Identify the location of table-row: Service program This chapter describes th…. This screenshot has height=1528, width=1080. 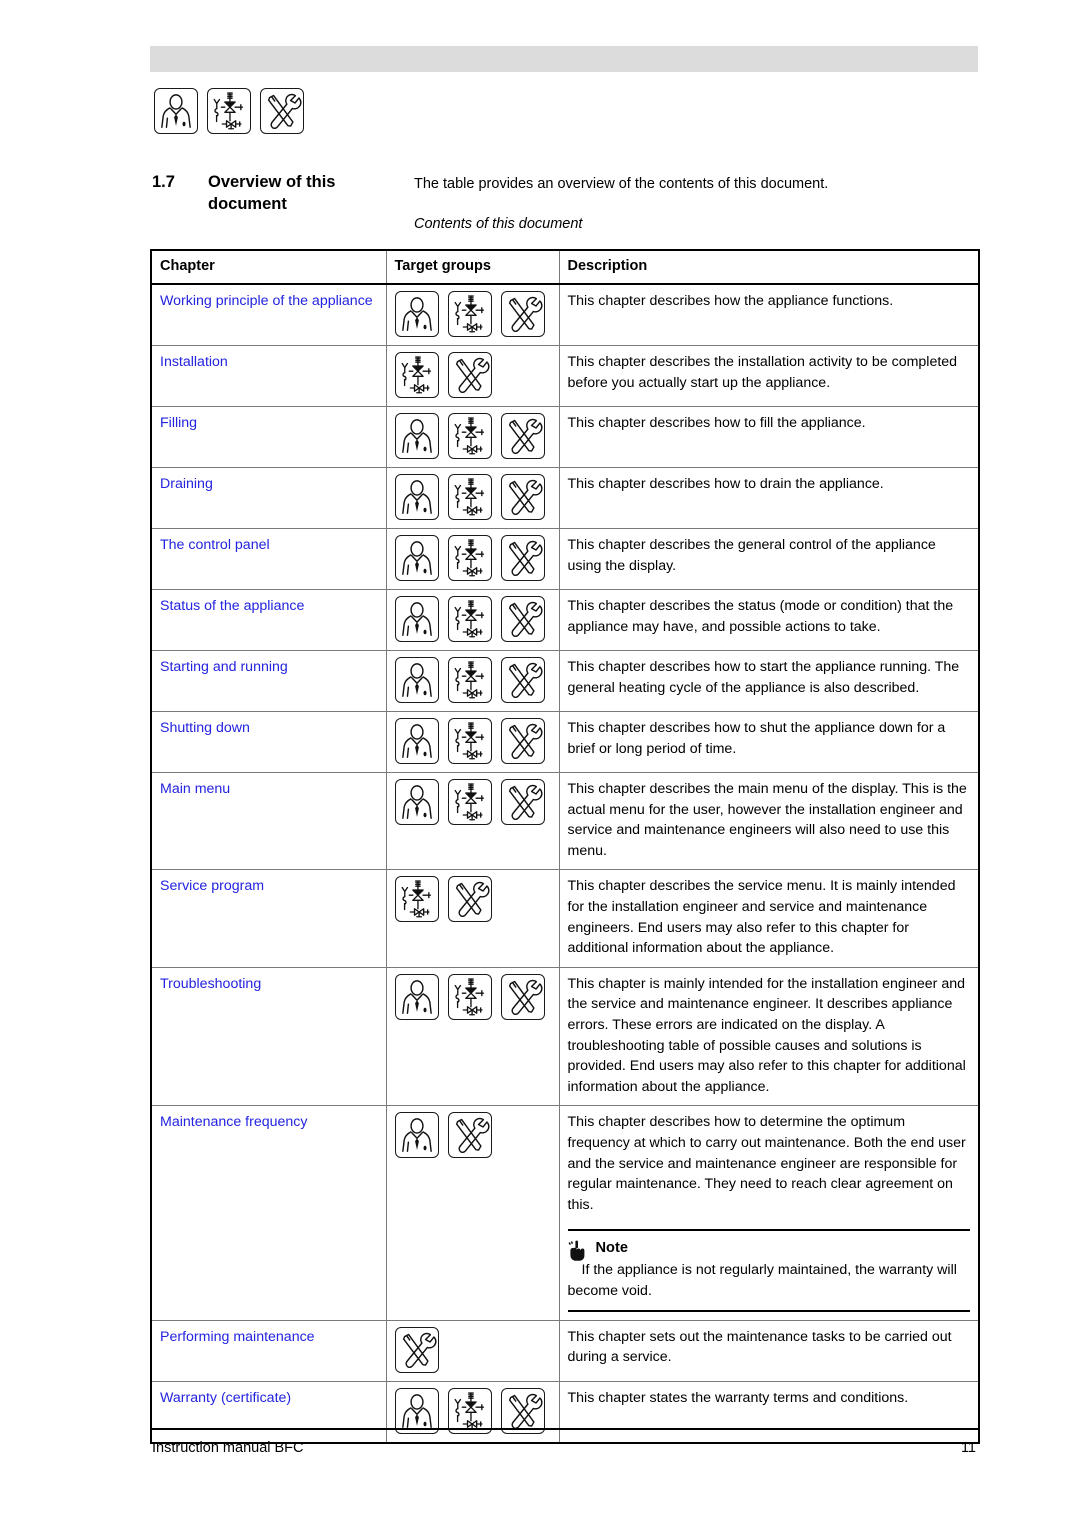
(565, 918).